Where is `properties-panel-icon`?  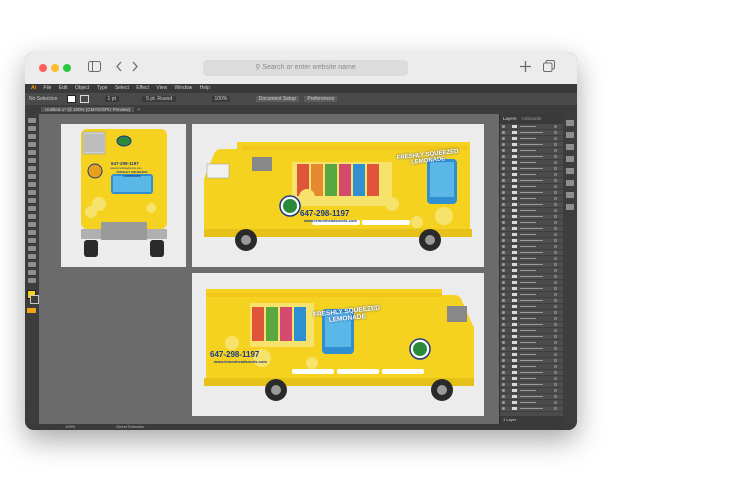 properties-panel-icon is located at coordinates (570, 123).